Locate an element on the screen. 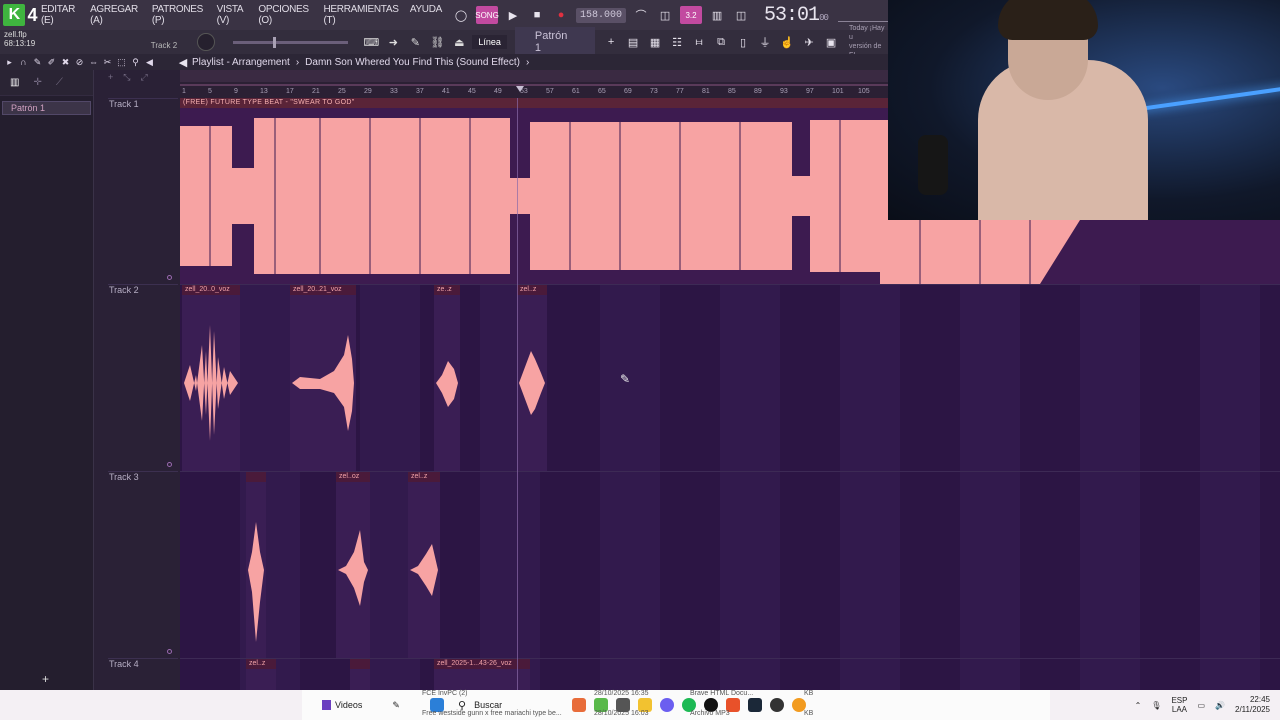 The width and height of the screenshot is (1280, 720). track-header-2: Track 2 is located at coordinates (143, 377).